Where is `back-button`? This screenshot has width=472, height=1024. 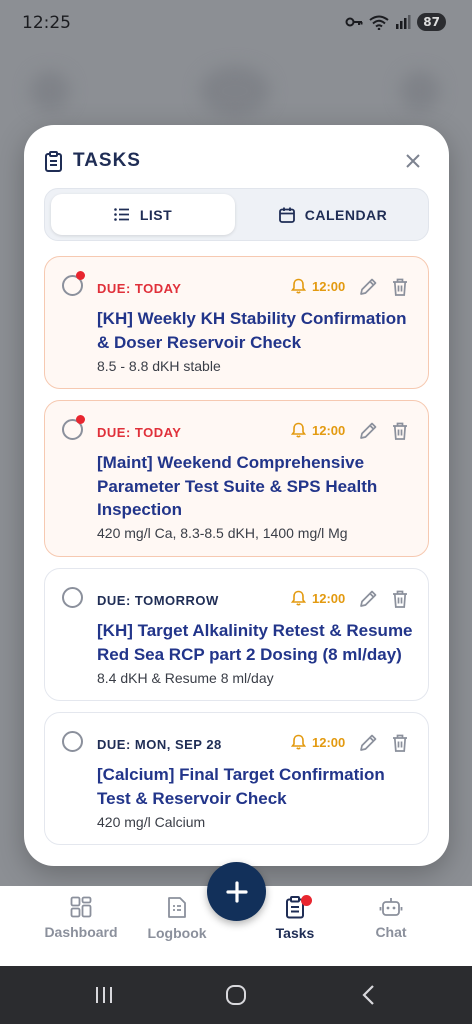 back-button is located at coordinates (368, 995).